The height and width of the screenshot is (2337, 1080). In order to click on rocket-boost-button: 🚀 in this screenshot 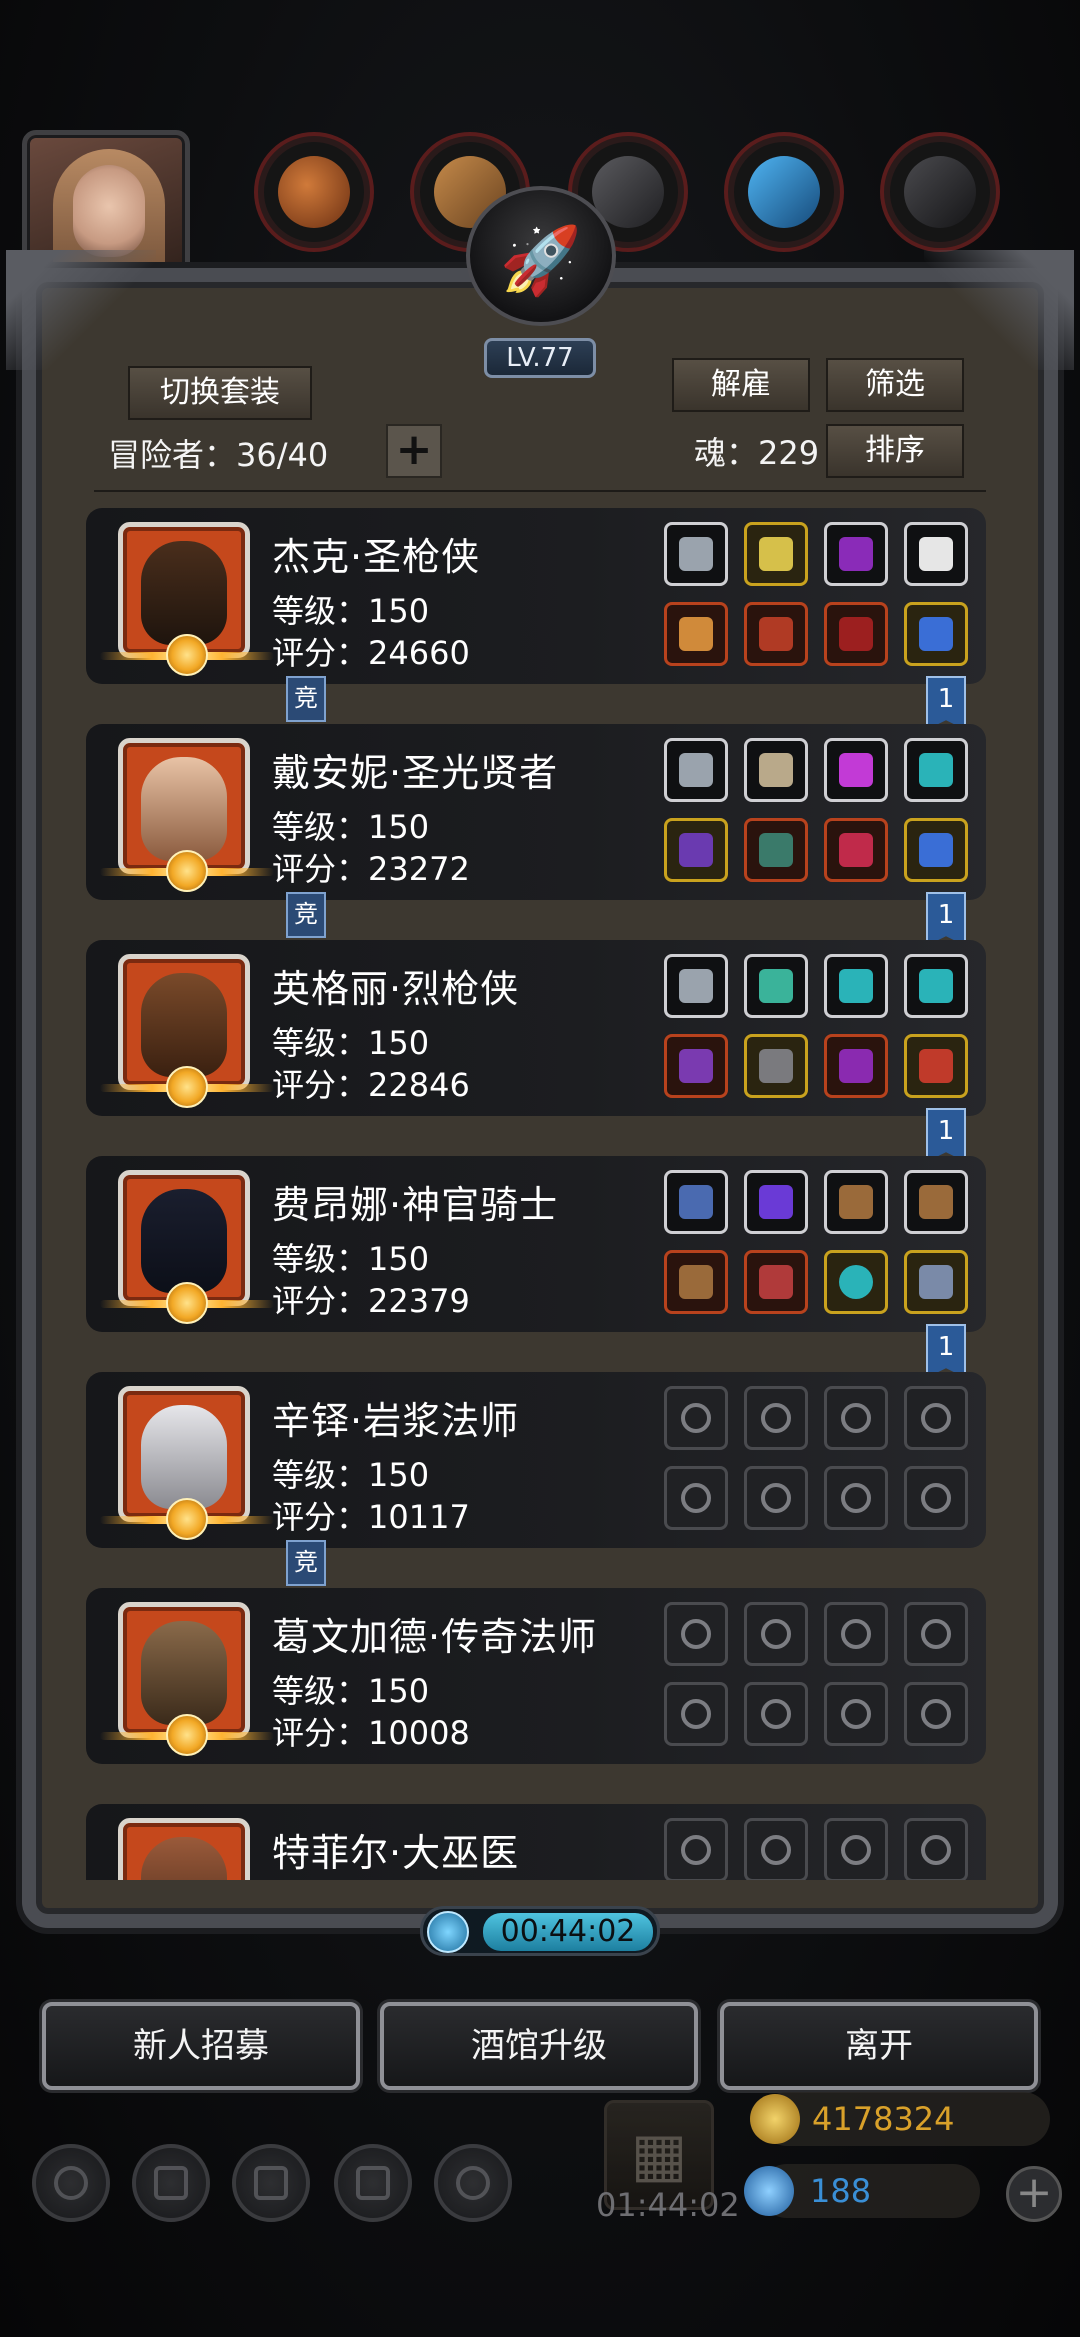, I will do `click(541, 256)`.